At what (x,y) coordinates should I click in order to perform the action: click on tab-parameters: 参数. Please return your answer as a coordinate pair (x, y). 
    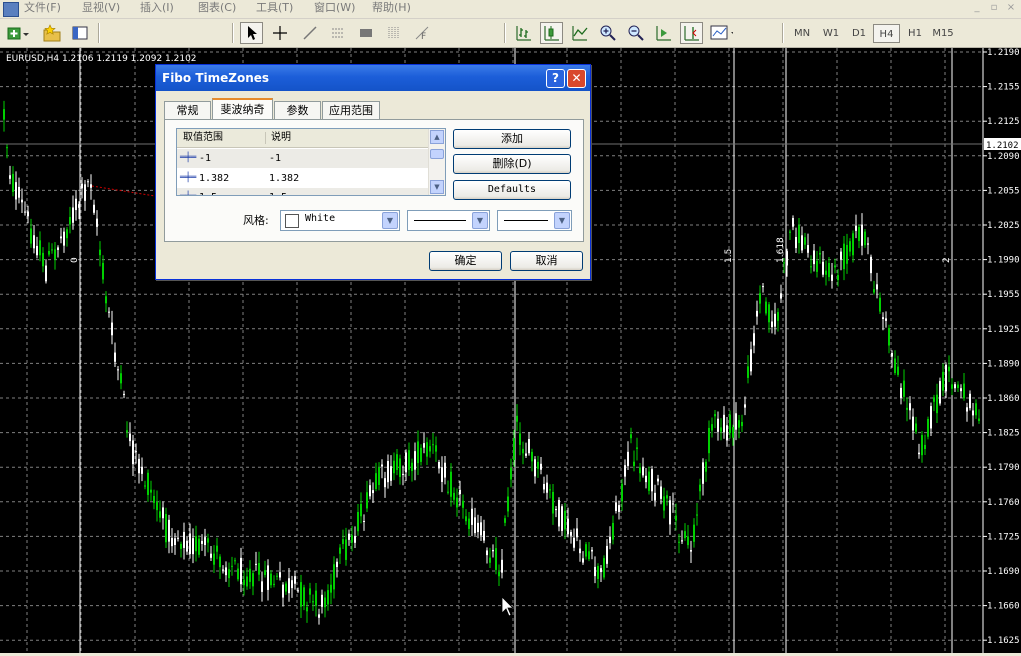
    Looking at the image, I should click on (297, 110).